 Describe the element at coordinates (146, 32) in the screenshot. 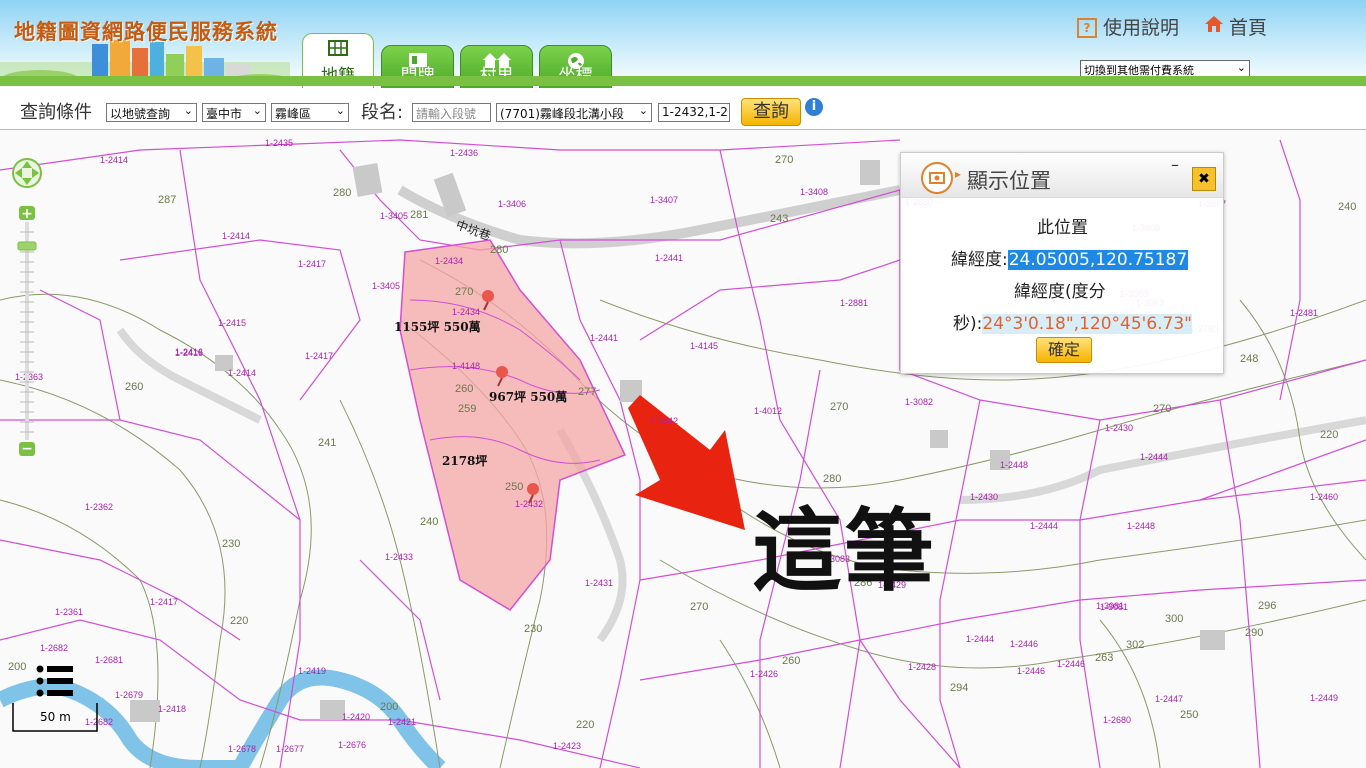

I see `site-title: 地籍圖資網路便民服務系統` at that location.